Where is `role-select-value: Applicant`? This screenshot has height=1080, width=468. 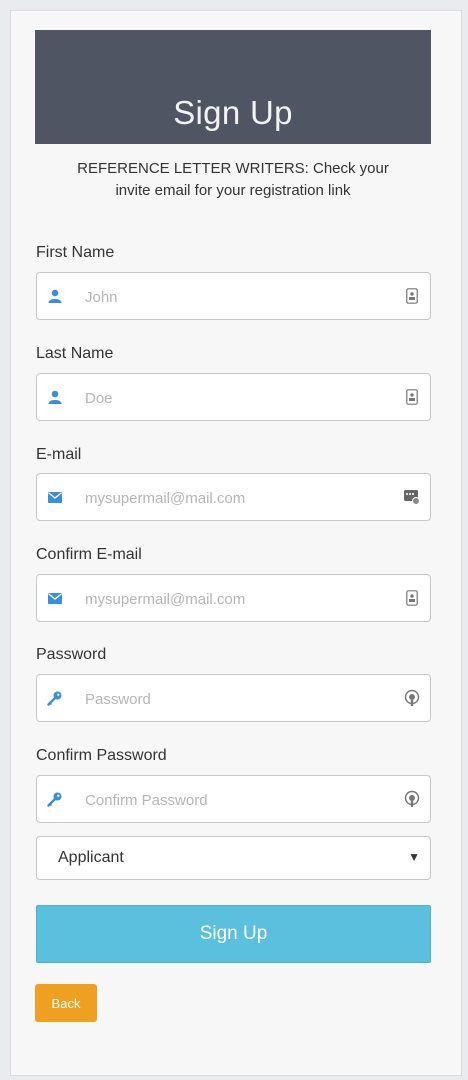 role-select-value: Applicant is located at coordinates (91, 857).